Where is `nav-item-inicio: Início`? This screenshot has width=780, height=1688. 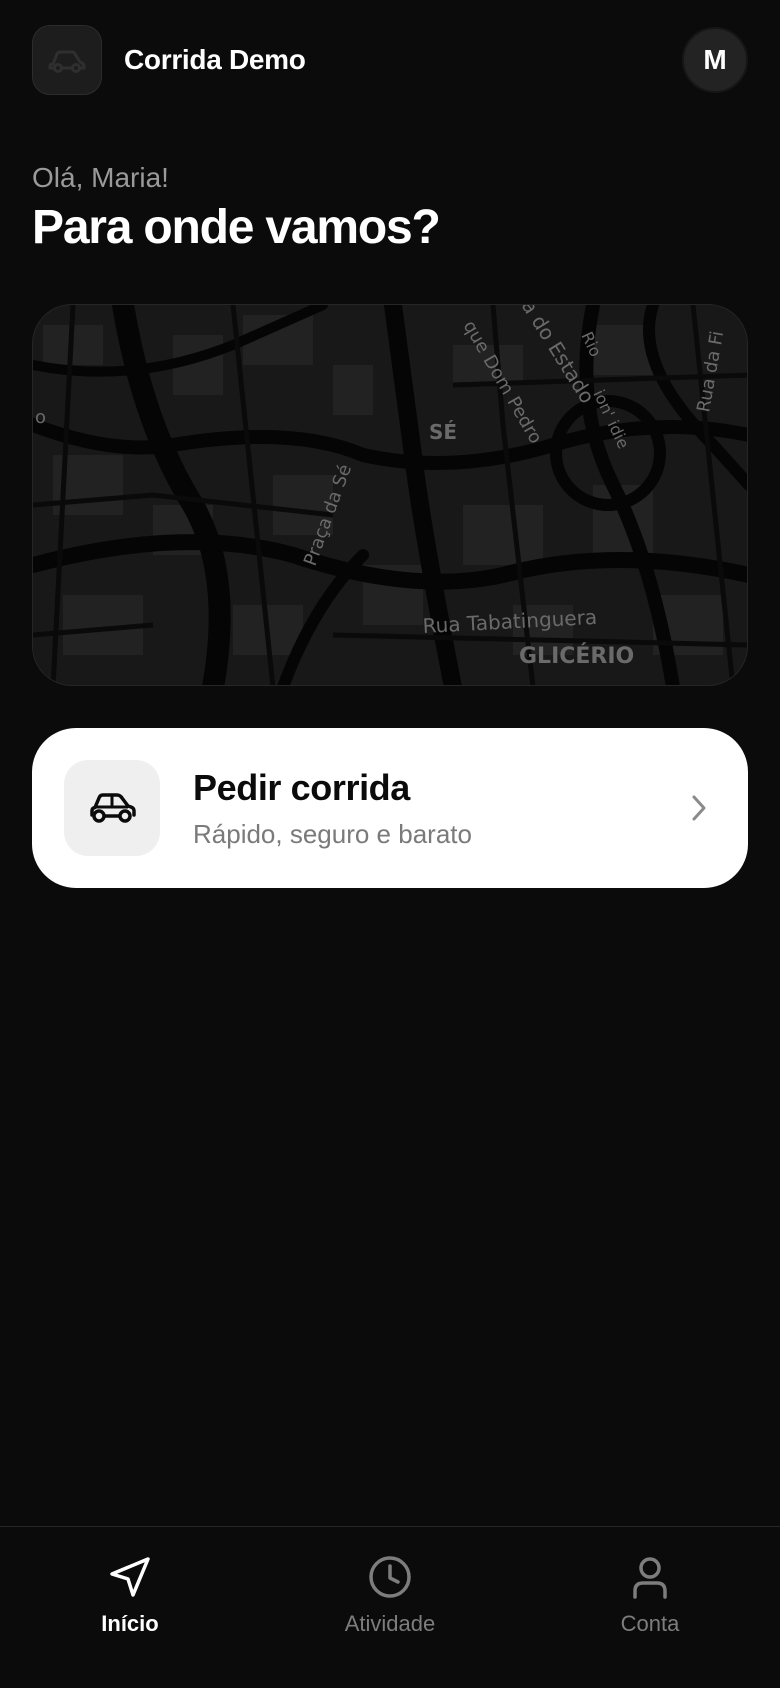 nav-item-inicio: Início is located at coordinates (130, 1607).